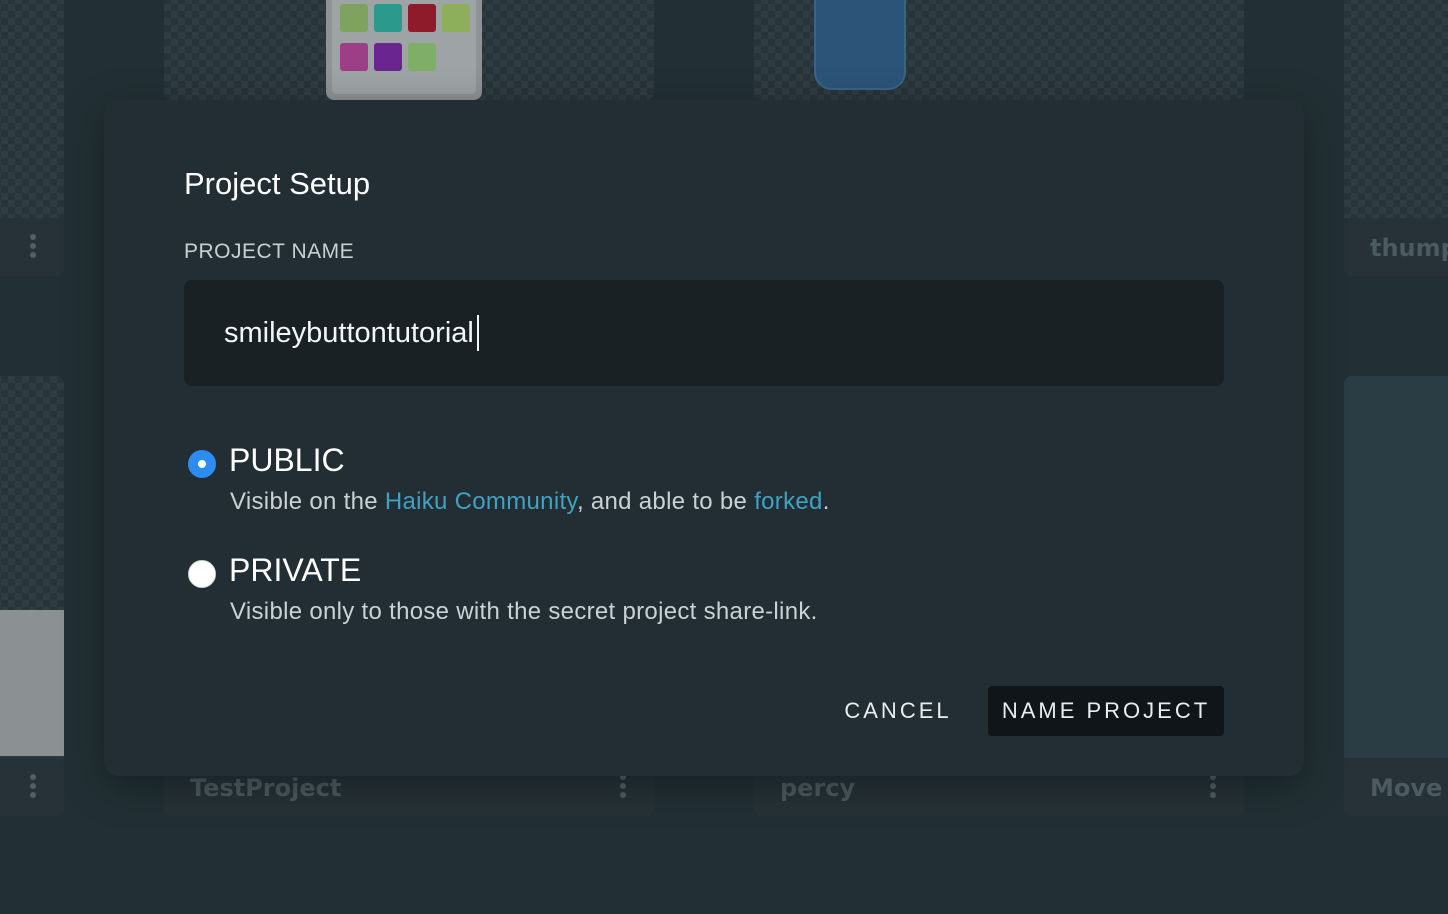 This screenshot has width=1448, height=914. Describe the element at coordinates (818, 788) in the screenshot. I see `project-name: percy` at that location.